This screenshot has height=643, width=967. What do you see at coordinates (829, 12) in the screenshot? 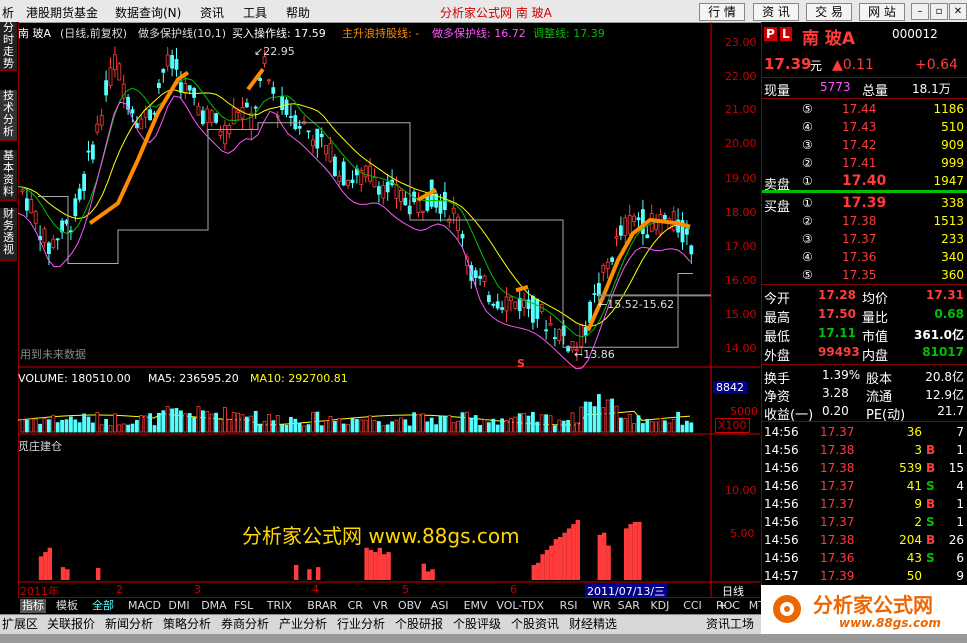
I see `trade-button: 交 易` at bounding box center [829, 12].